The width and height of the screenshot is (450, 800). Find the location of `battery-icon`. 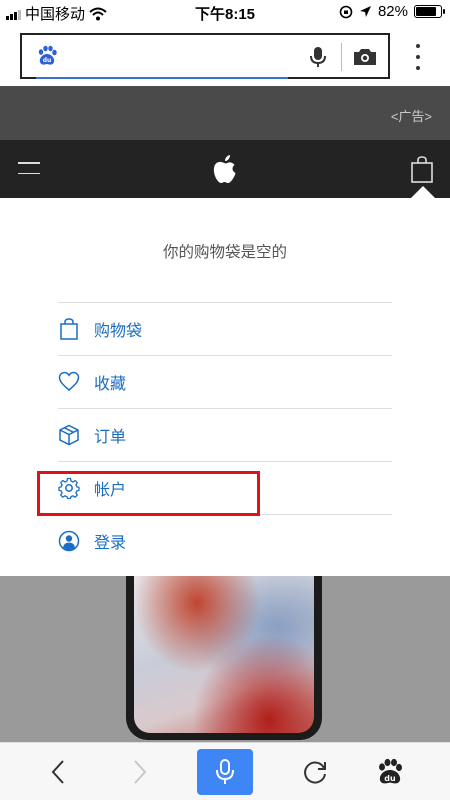

battery-icon is located at coordinates (429, 11).